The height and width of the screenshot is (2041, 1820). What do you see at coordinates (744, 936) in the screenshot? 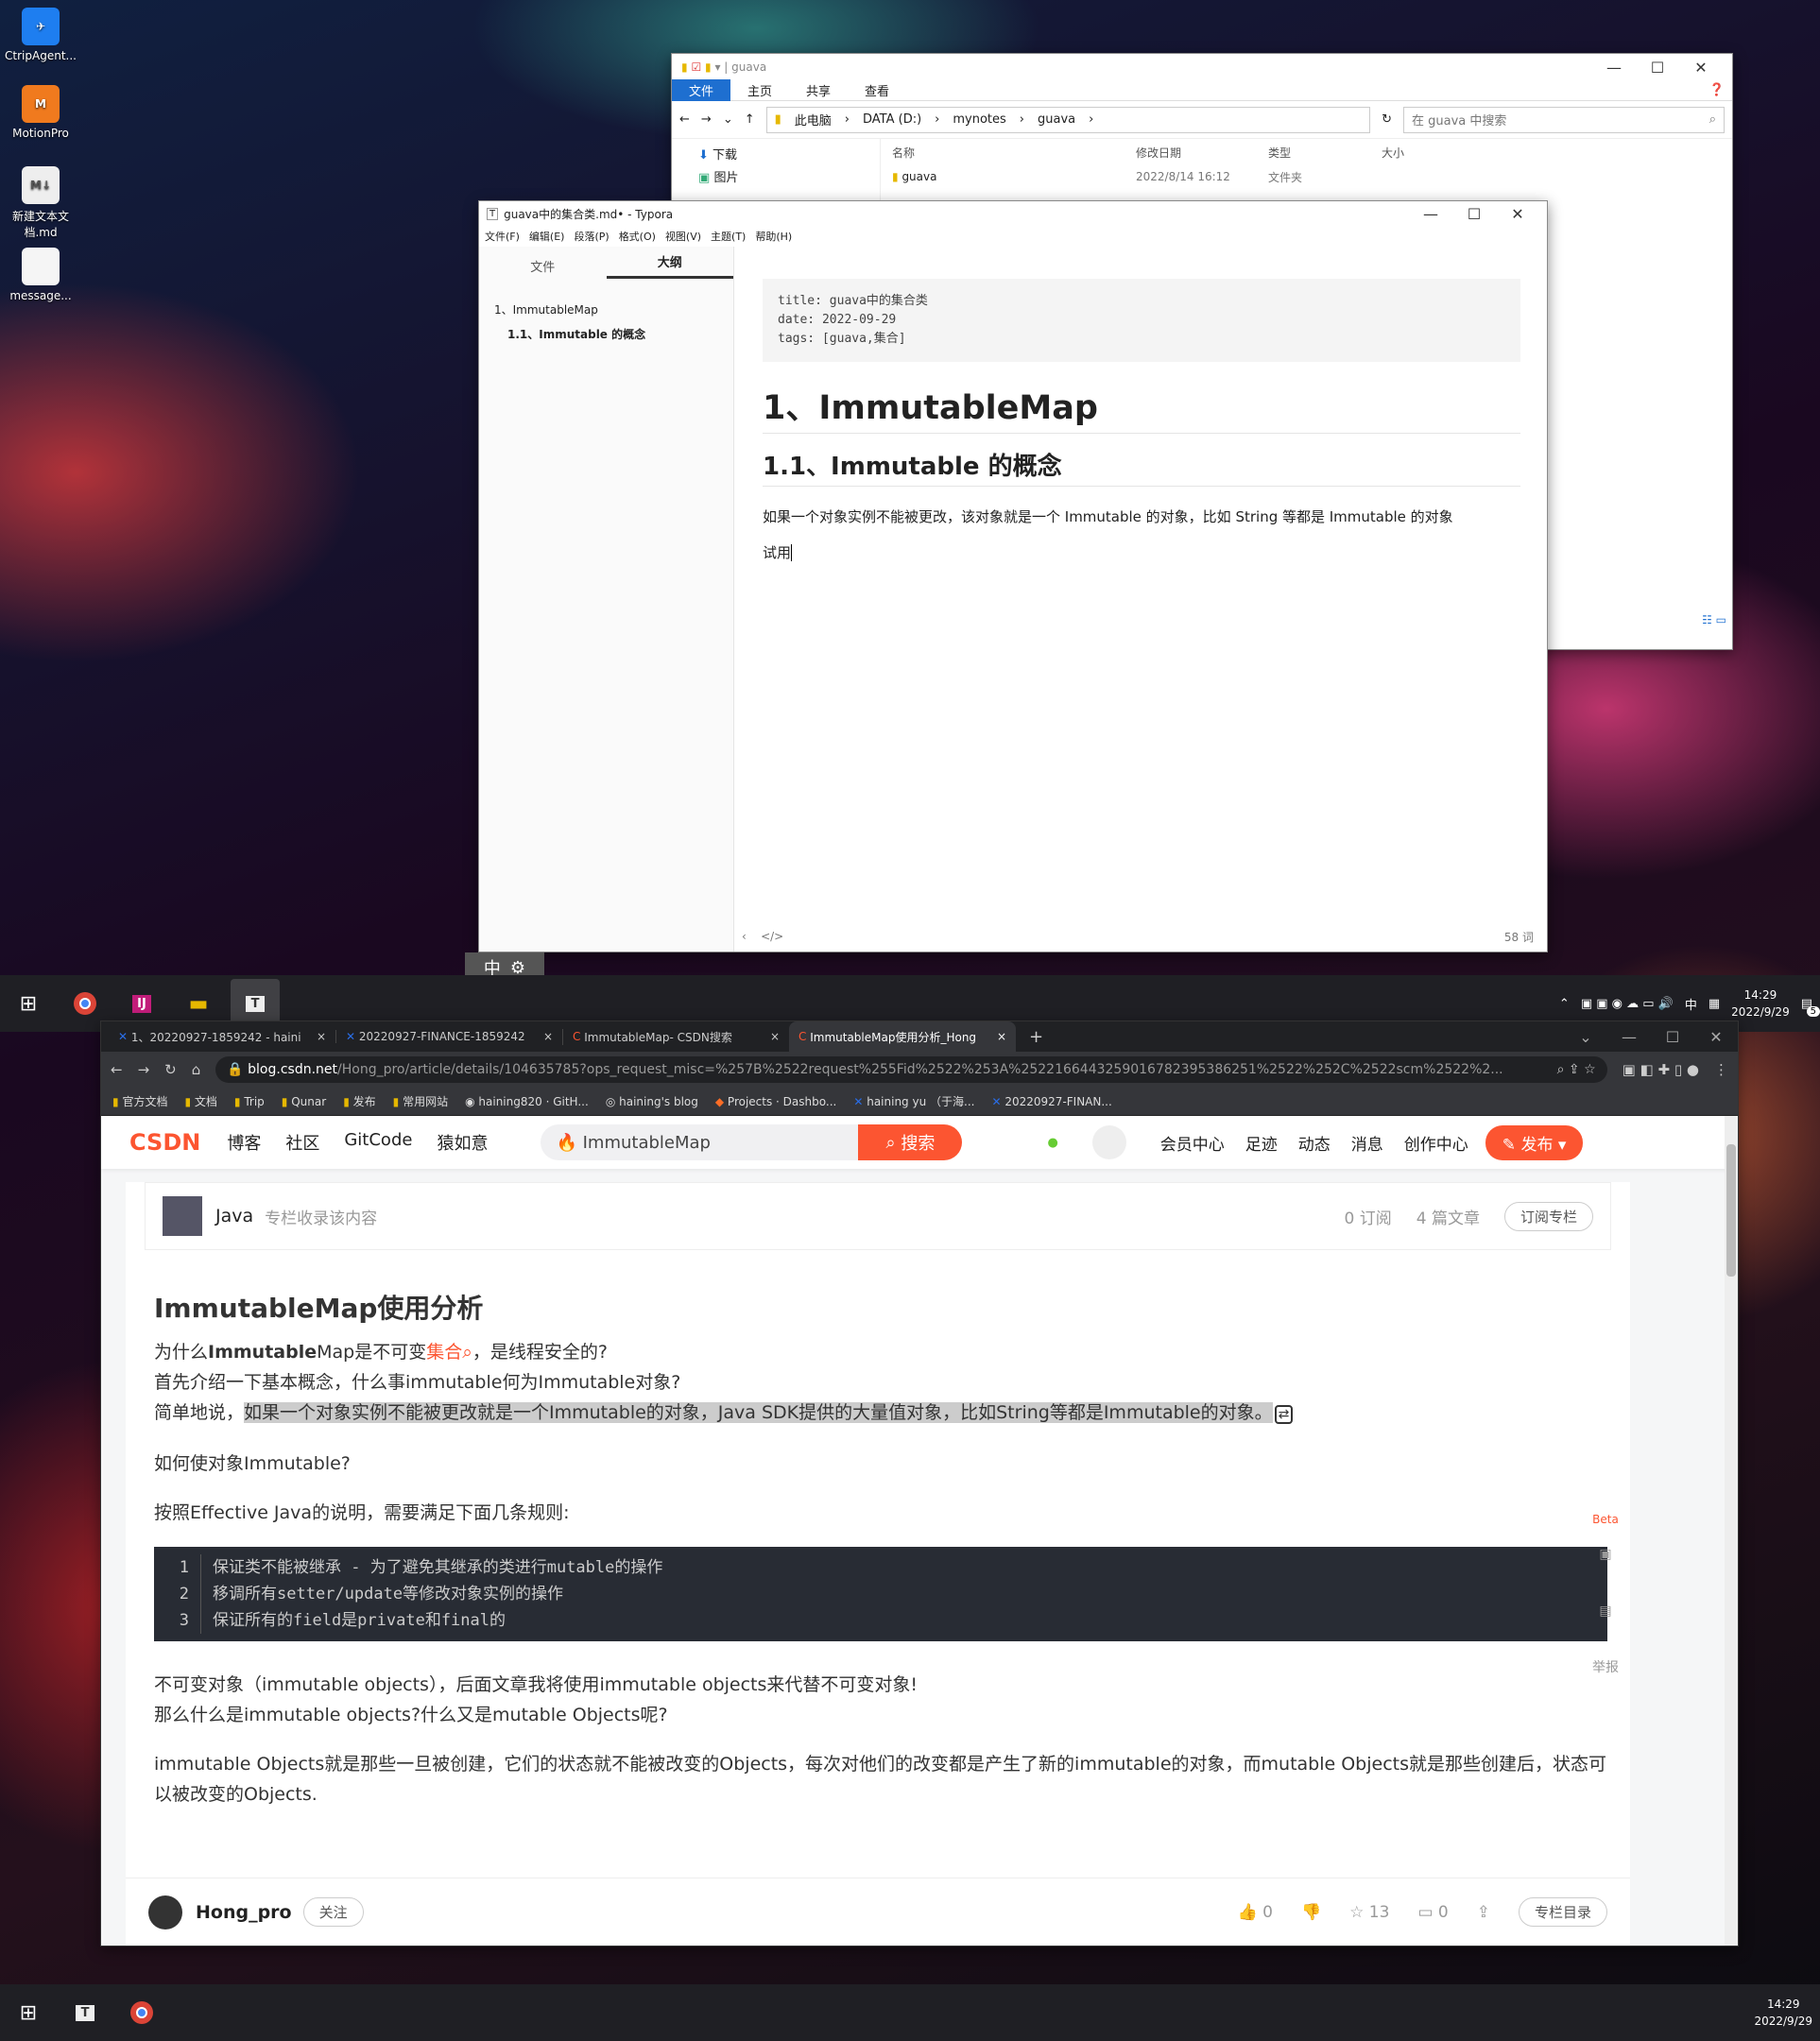
I see `toggle-sidebar-icon: ‹` at bounding box center [744, 936].